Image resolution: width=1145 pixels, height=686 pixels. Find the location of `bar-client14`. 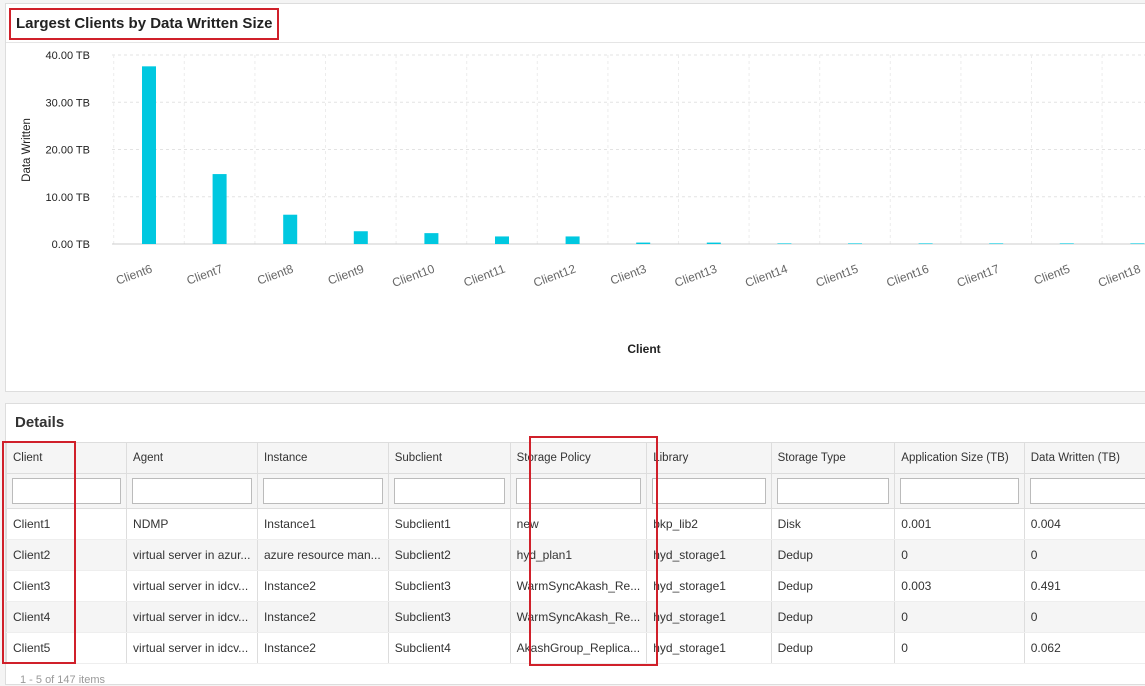

bar-client14 is located at coordinates (784, 243).